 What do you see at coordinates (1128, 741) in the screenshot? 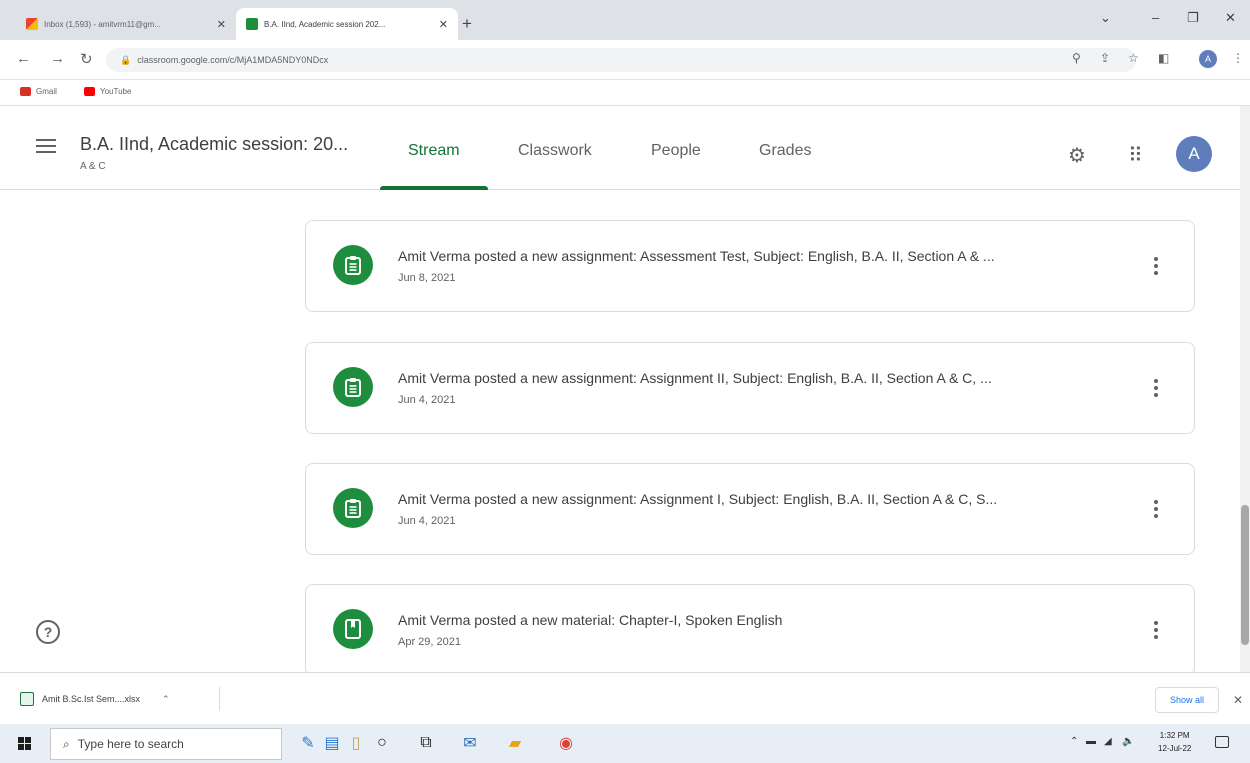
I see `volume-icon: 🔈` at bounding box center [1128, 741].